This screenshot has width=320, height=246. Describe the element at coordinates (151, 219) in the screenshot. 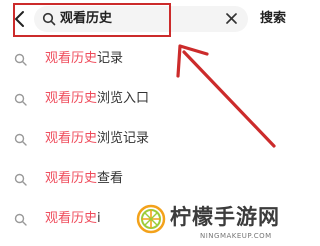

I see `lemon-logo-icon` at that location.